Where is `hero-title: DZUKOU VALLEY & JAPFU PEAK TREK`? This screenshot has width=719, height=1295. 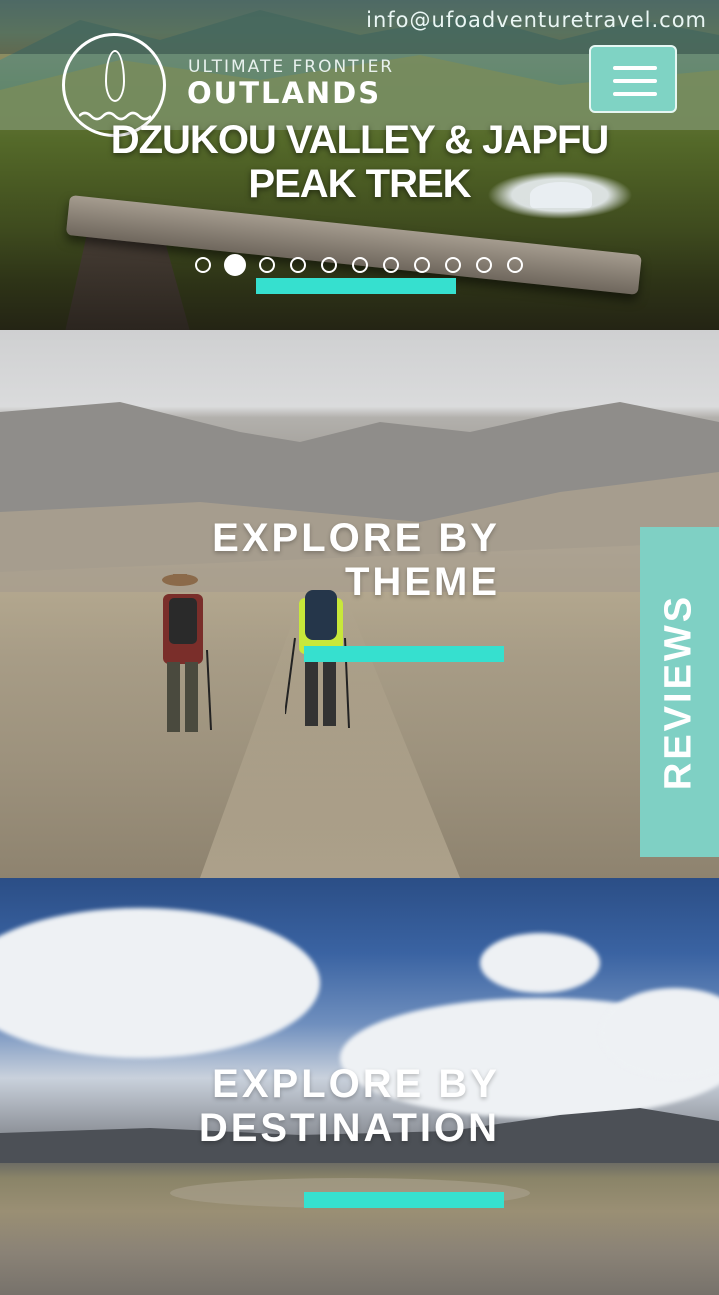
hero-title: DZUKOU VALLEY & JAPFU PEAK TREK is located at coordinates (359, 162).